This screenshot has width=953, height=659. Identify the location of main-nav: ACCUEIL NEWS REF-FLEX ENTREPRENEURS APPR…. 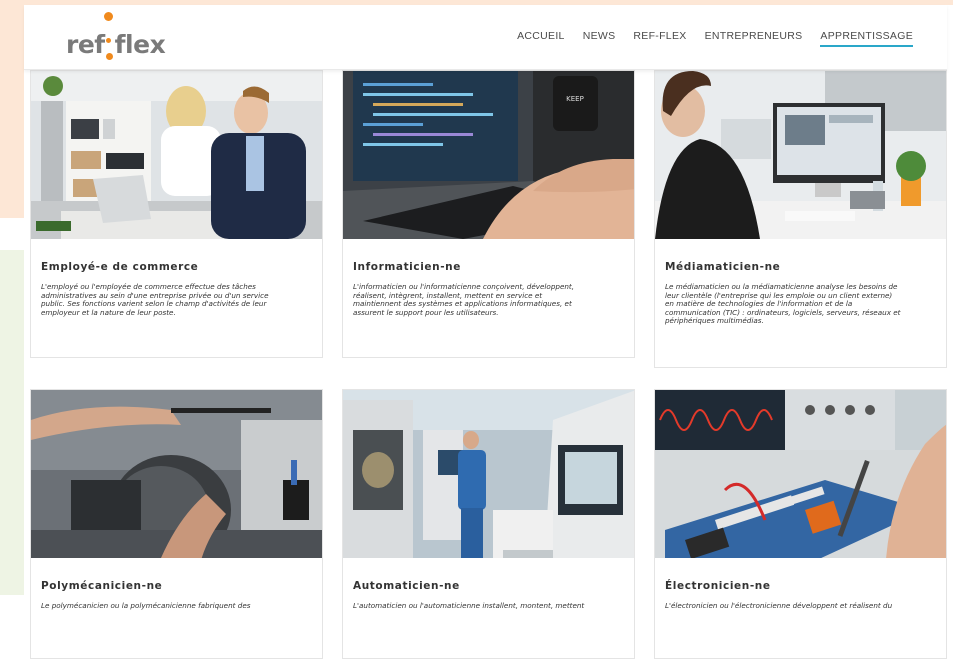
(715, 38).